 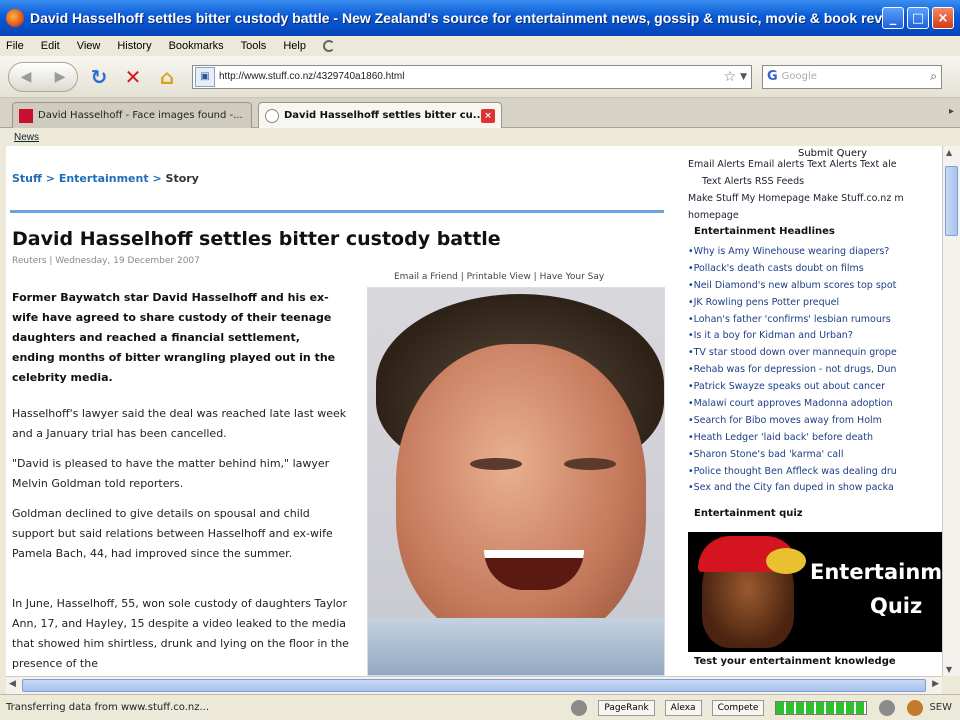 What do you see at coordinates (815, 592) in the screenshot?
I see `quiz-banner: Entertainme Quiz` at bounding box center [815, 592].